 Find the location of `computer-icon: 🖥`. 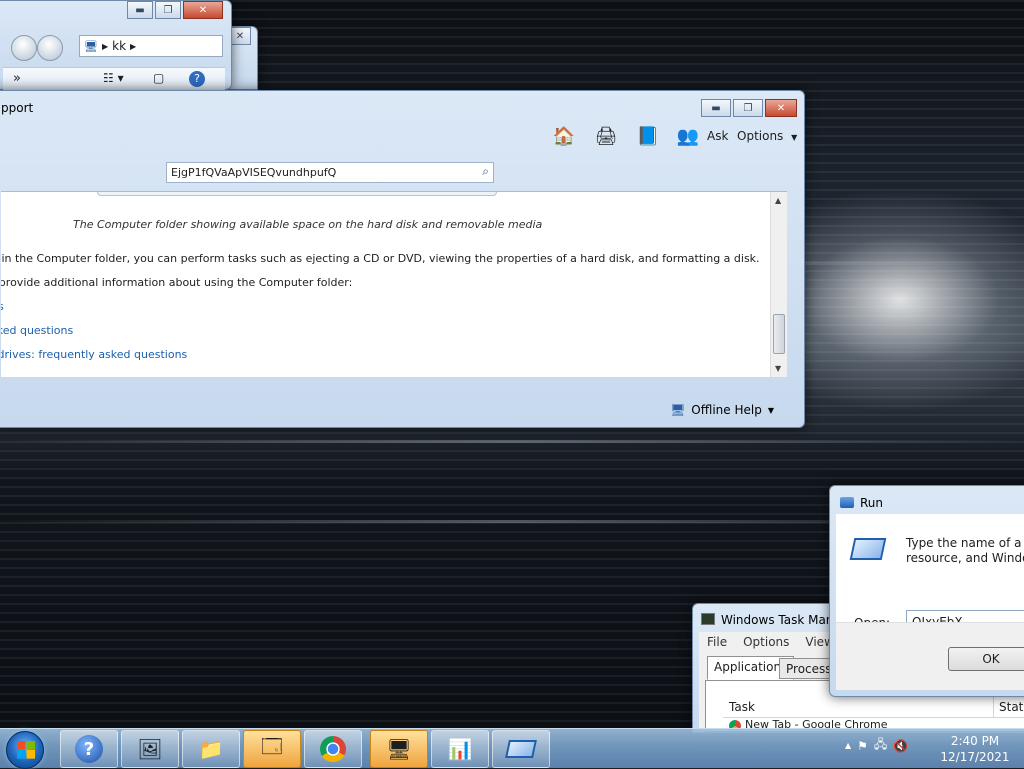

computer-icon: 🖥 is located at coordinates (91, 46).